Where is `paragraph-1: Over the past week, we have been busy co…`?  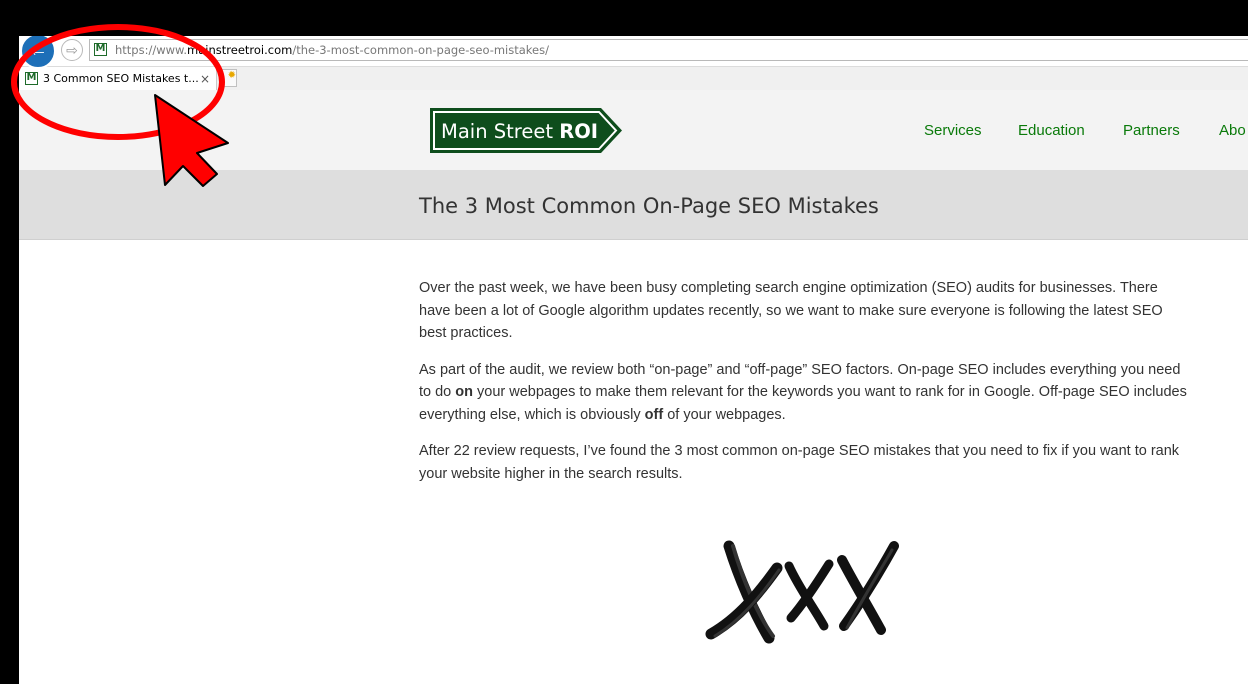 paragraph-1: Over the past week, we have been busy co… is located at coordinates (791, 310).